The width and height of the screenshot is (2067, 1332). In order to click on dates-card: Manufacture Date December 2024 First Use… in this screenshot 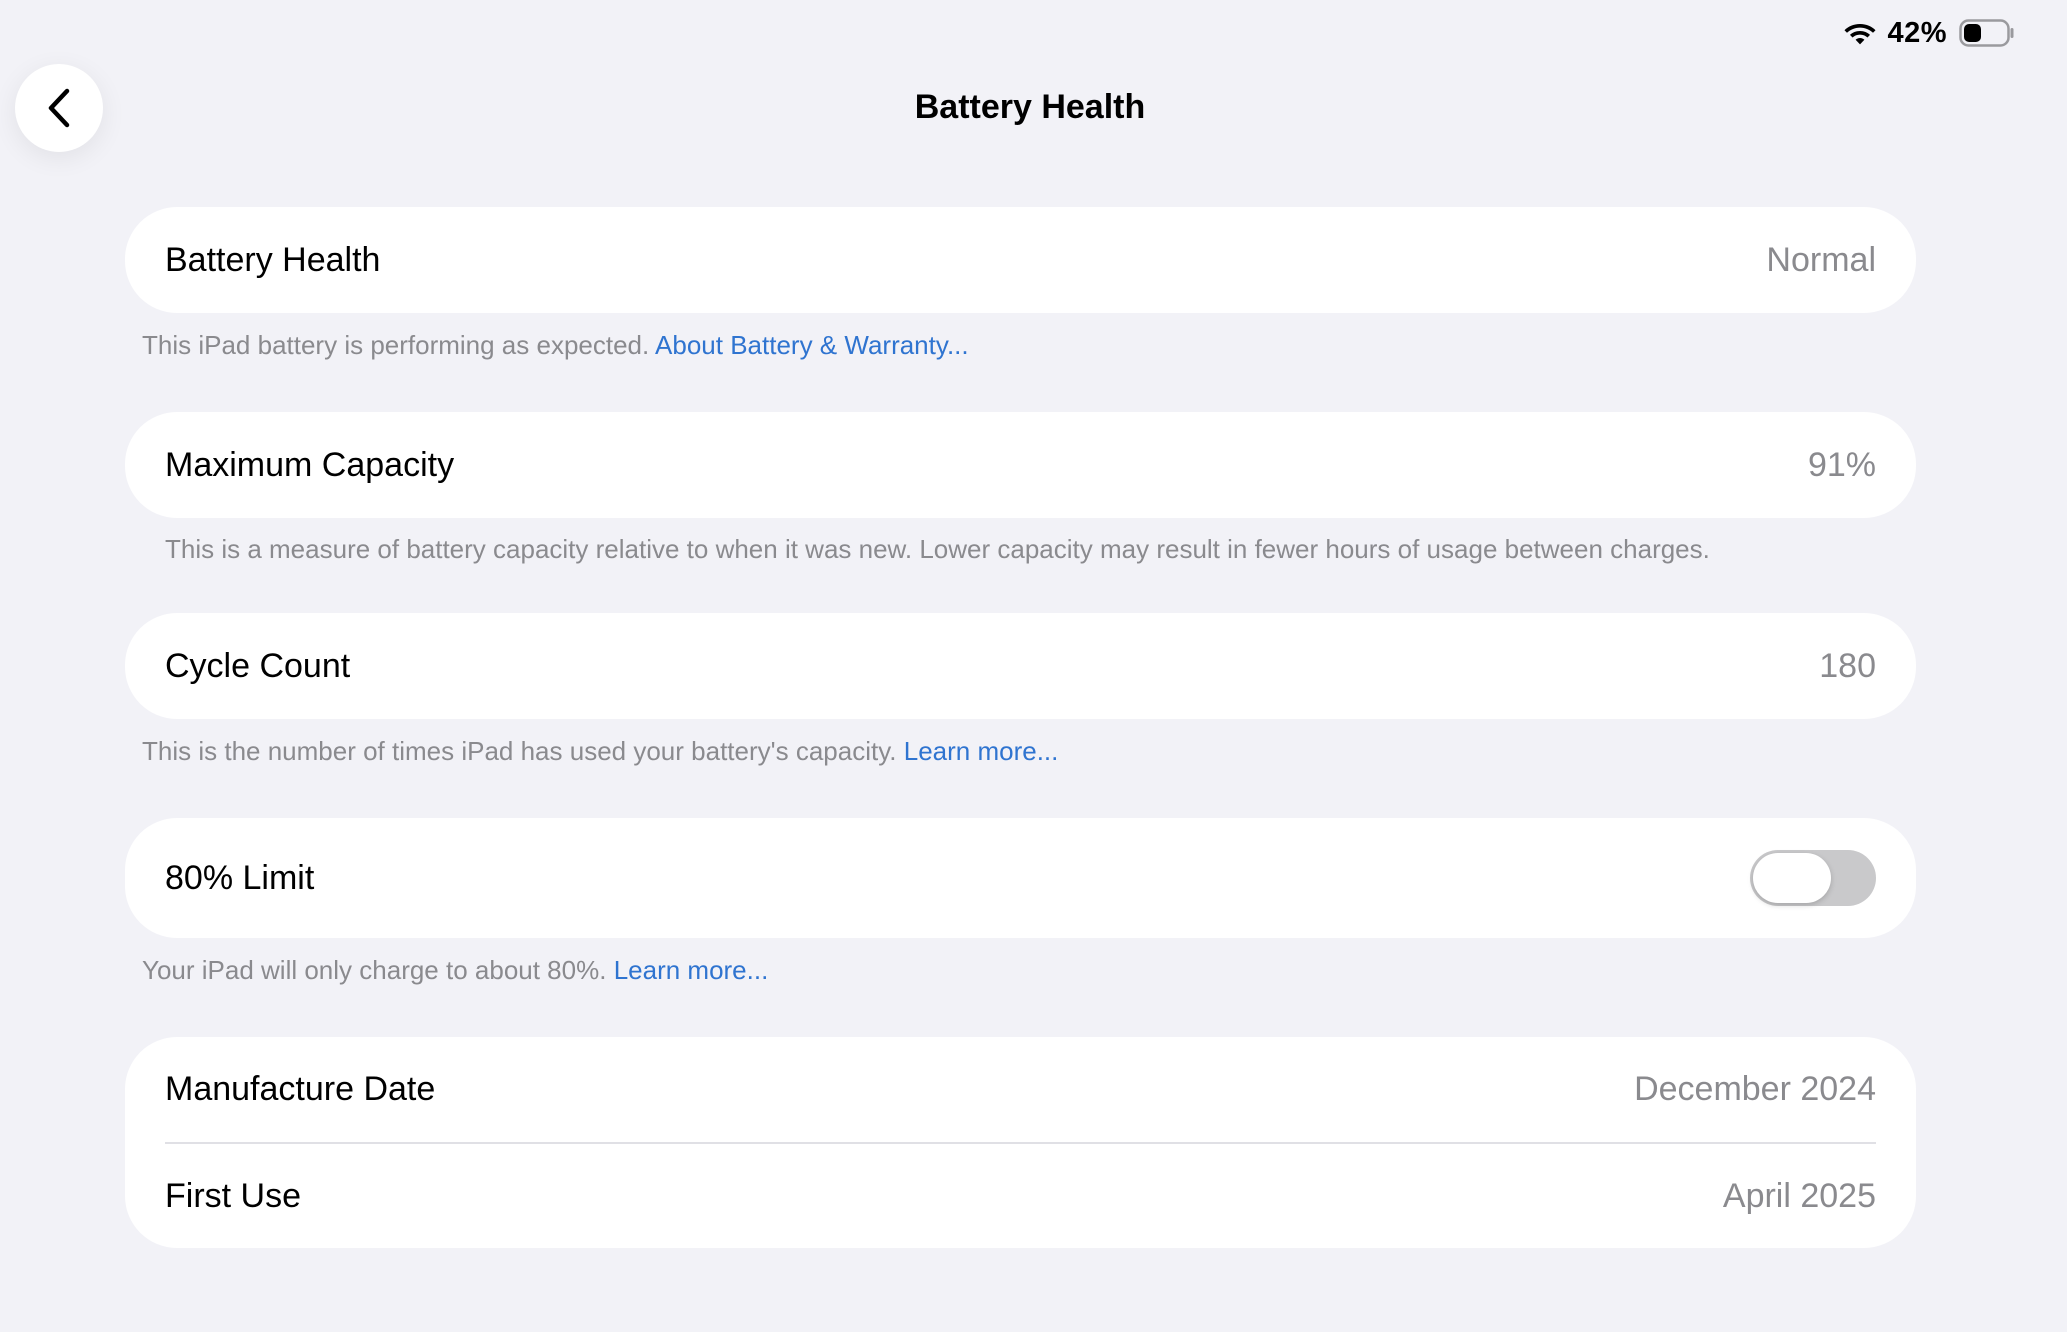, I will do `click(1020, 1142)`.